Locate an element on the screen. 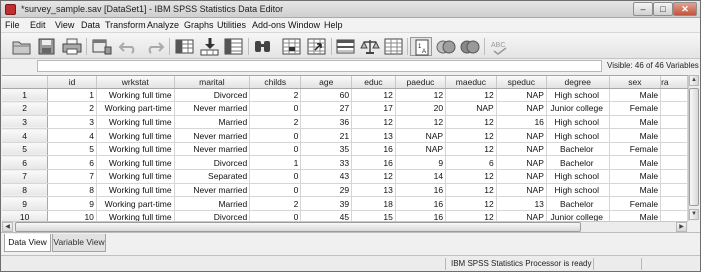 The image size is (701, 272). menu-file: File is located at coordinates (12, 25).